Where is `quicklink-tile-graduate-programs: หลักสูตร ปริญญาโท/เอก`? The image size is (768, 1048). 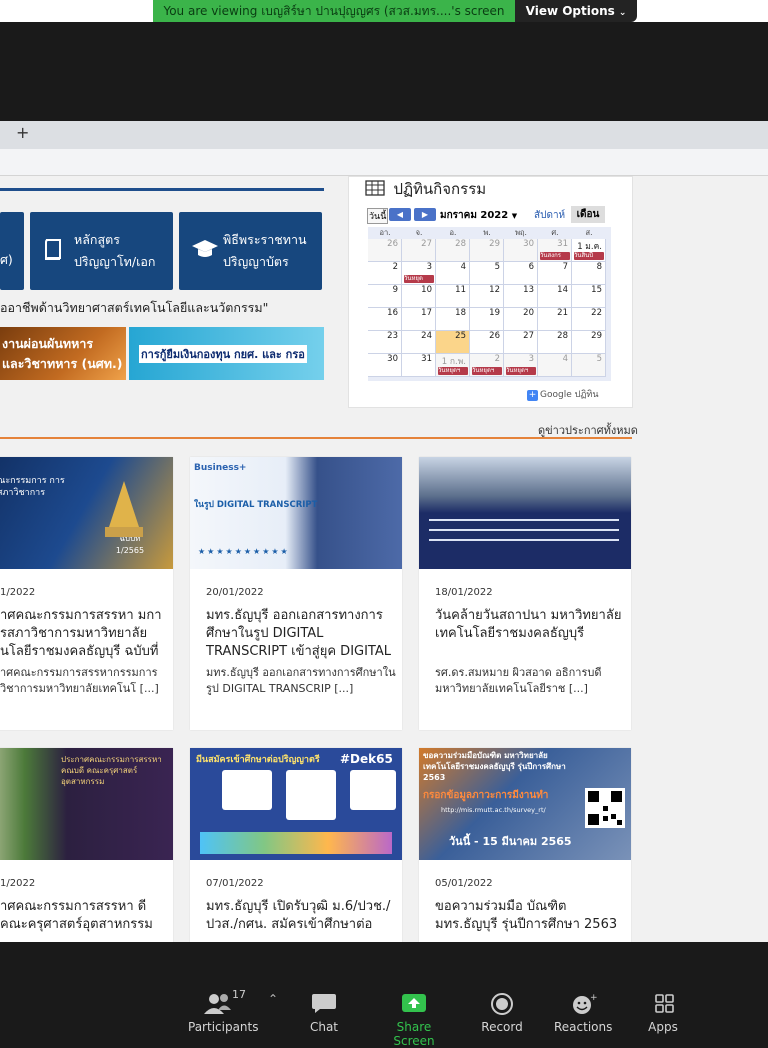 quicklink-tile-graduate-programs: หลักสูตร ปริญญาโท/เอก is located at coordinates (101, 251).